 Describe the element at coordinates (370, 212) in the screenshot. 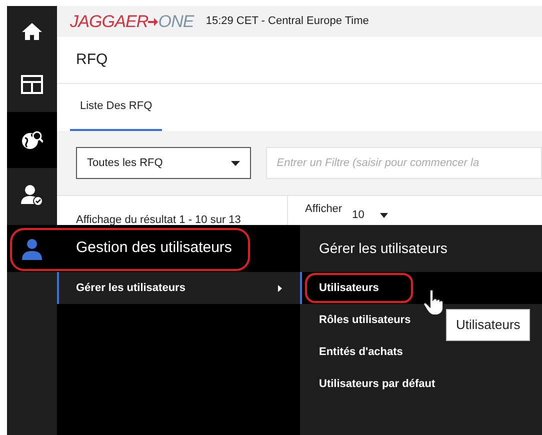

I see `page-size-dropdown: 10` at that location.